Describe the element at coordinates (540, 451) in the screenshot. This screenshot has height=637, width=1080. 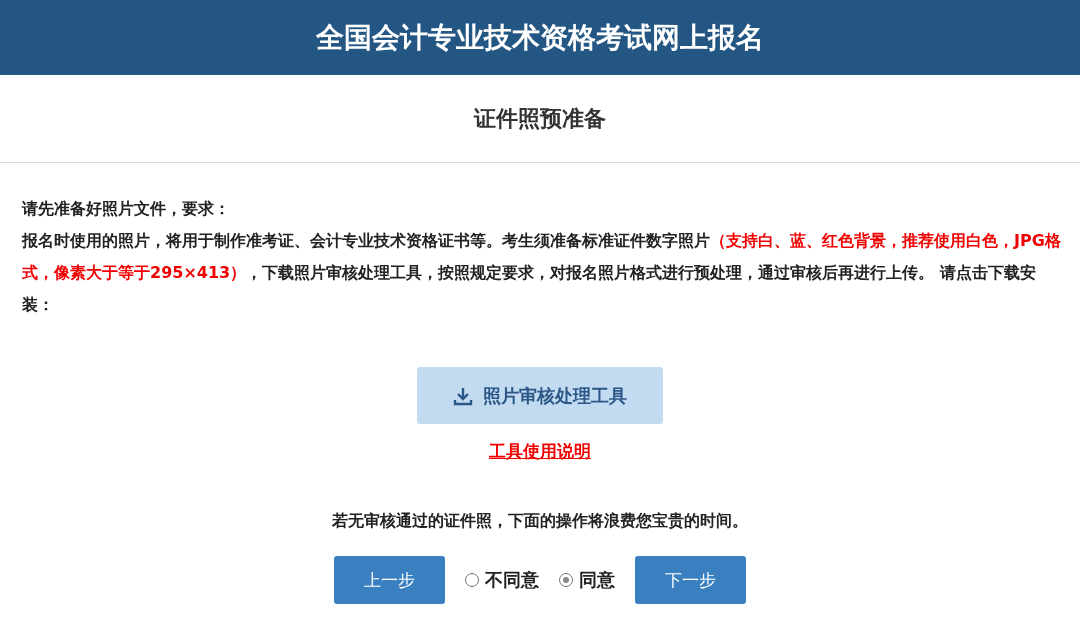
I see `help-link: 工具使用说明` at that location.